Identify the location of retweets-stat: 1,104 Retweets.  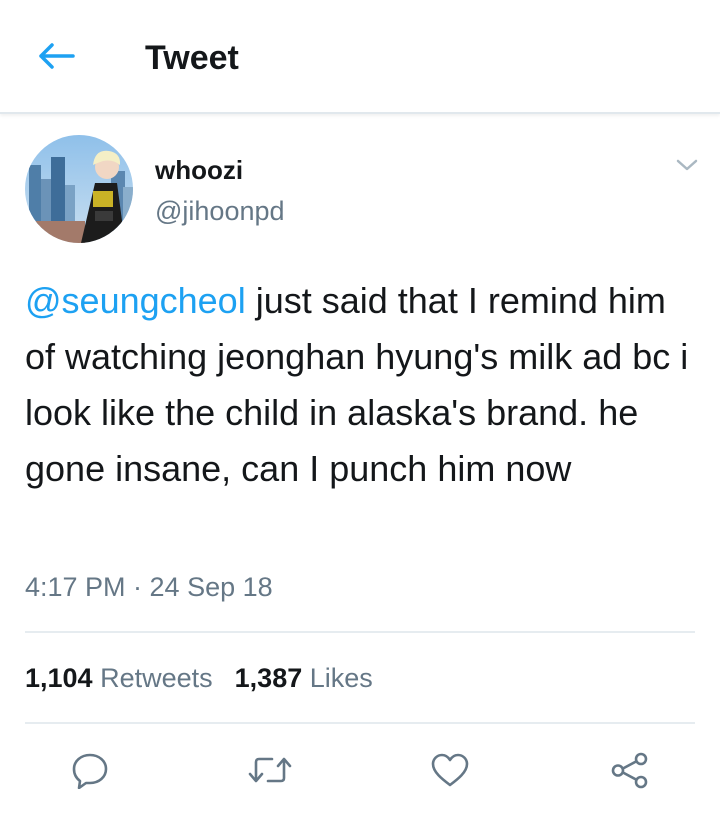
(119, 678).